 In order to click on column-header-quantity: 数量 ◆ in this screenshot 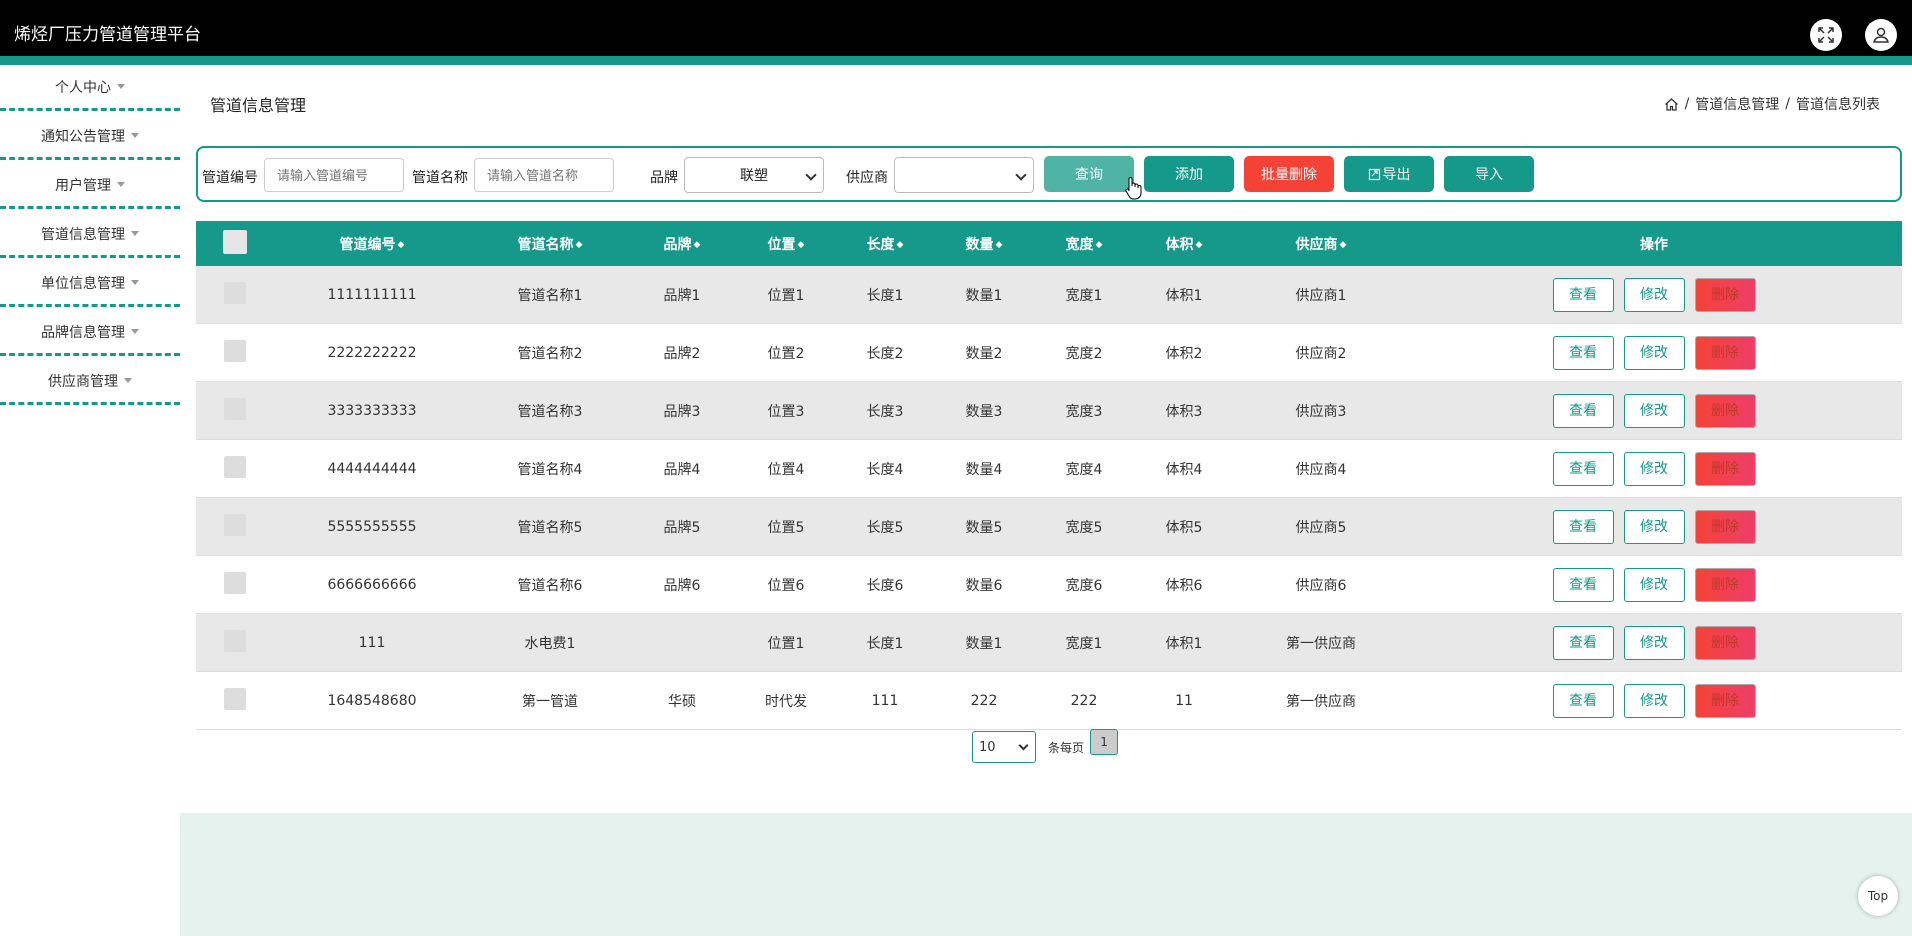, I will do `click(984, 243)`.